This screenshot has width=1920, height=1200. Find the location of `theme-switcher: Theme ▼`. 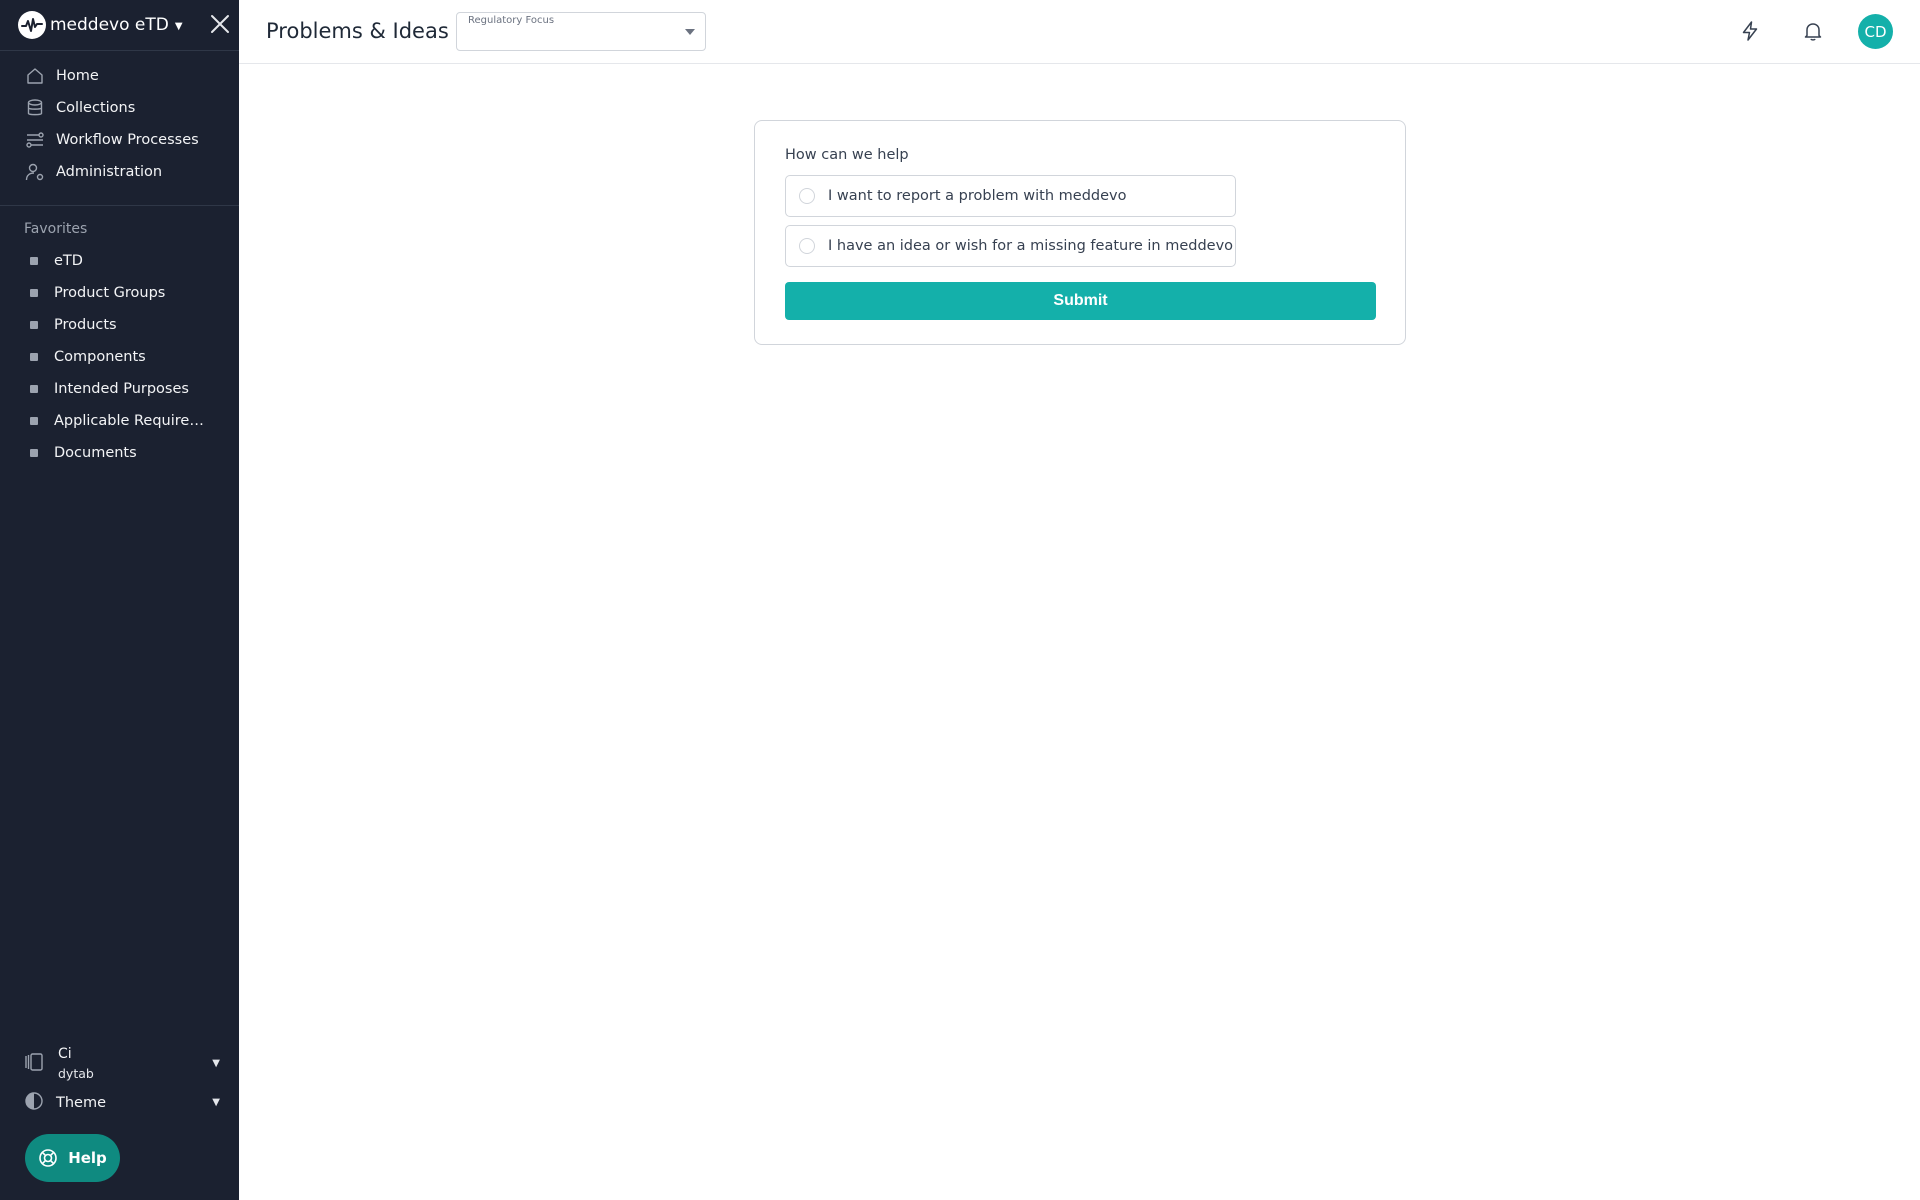

theme-switcher: Theme ▼ is located at coordinates (122, 1103).